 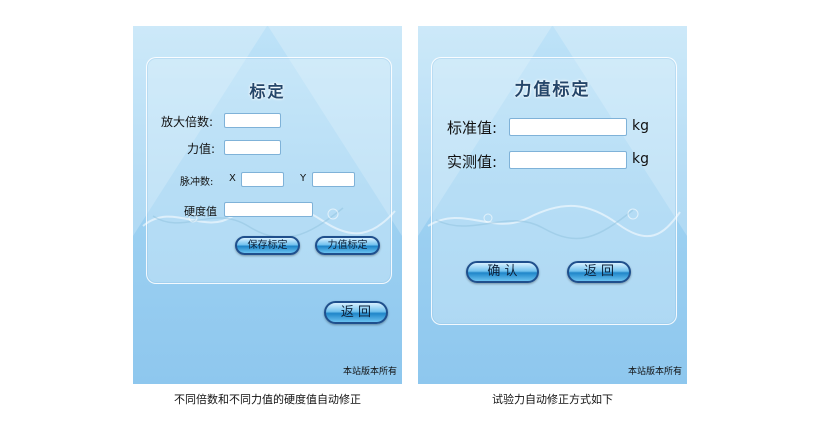 What do you see at coordinates (197, 182) in the screenshot?
I see `pulse-label: 脉冲数:` at bounding box center [197, 182].